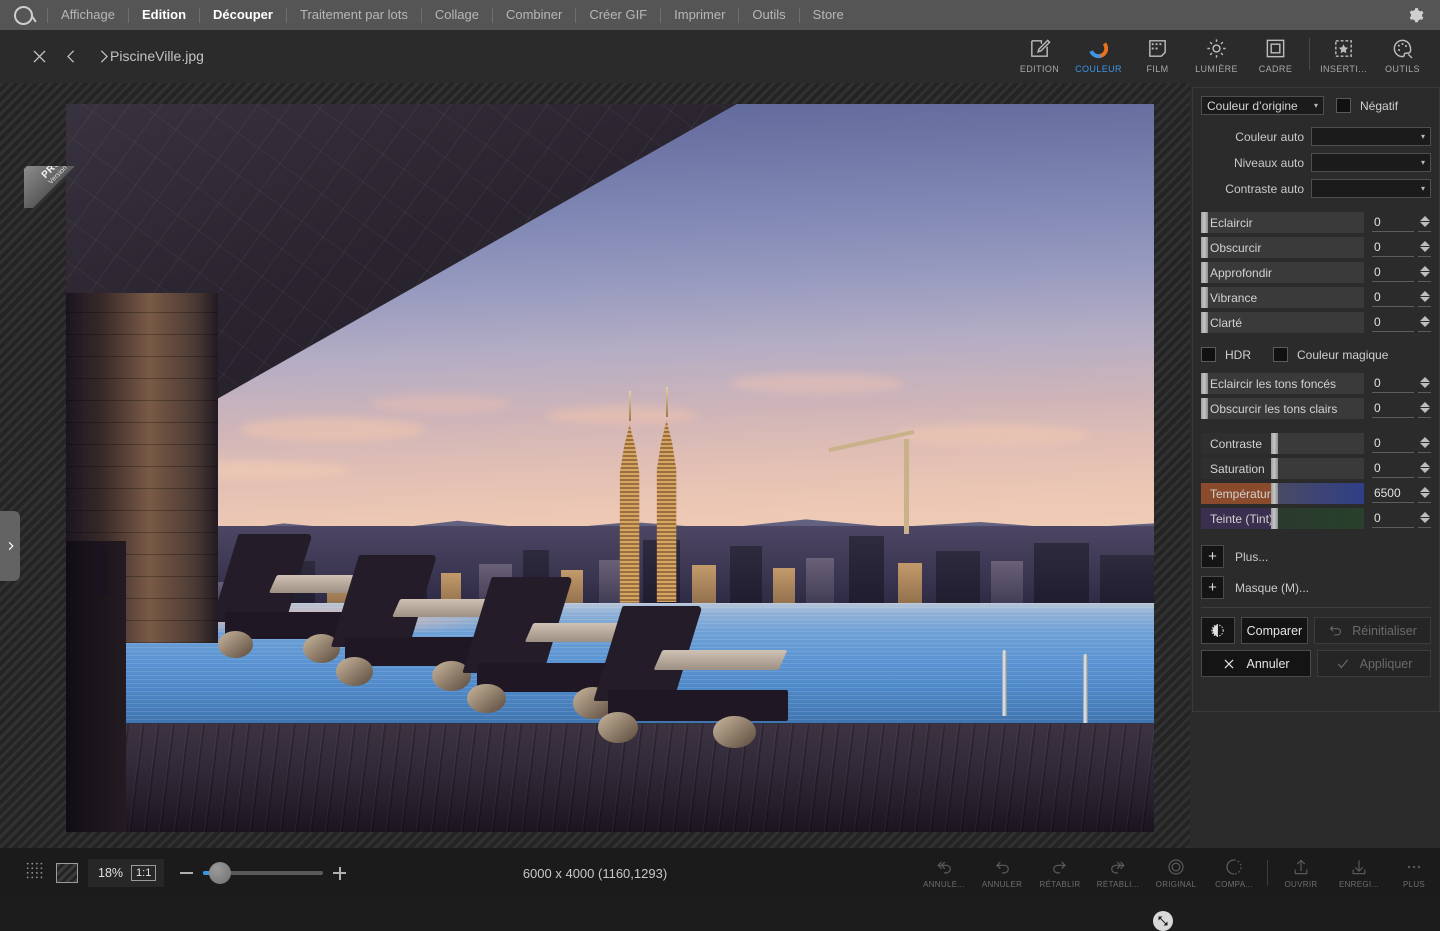  Describe the element at coordinates (1282, 383) in the screenshot. I see `slider-track: Eclaircir les tons foncés` at that location.